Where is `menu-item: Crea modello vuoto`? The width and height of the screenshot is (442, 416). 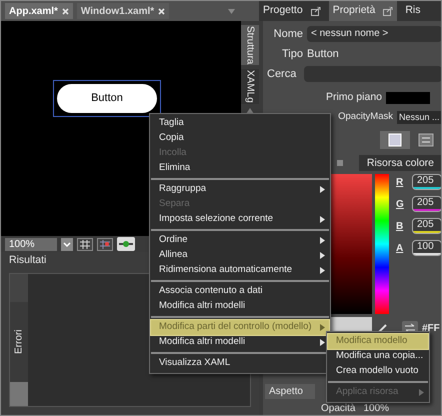
menu-item: Crea modello vuoto is located at coordinates (378, 371).